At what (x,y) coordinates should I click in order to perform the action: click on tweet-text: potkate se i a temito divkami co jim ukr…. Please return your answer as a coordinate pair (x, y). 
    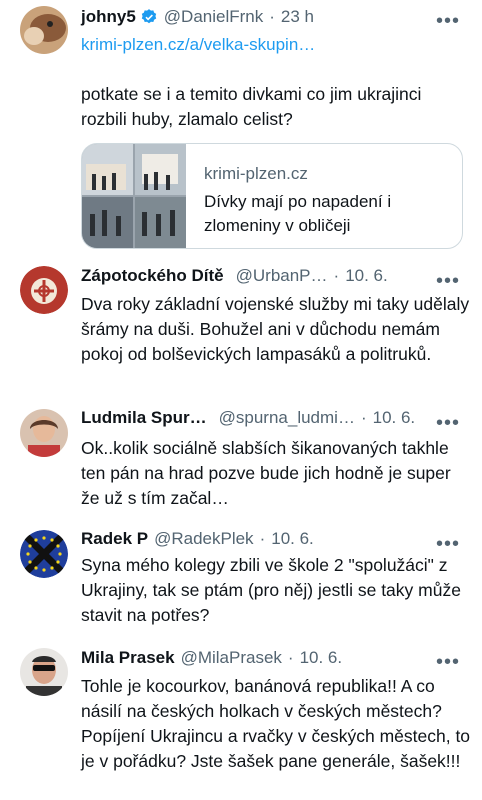
    Looking at the image, I should click on (251, 106).